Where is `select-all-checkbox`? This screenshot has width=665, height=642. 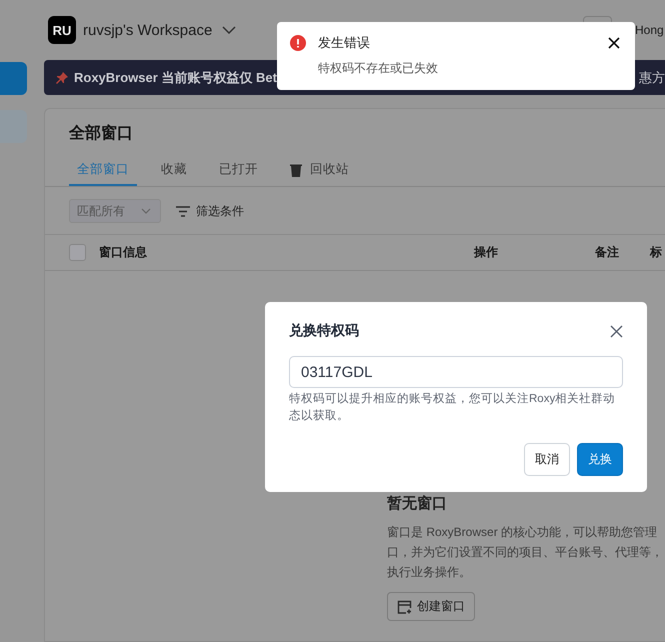
select-all-checkbox is located at coordinates (77, 252).